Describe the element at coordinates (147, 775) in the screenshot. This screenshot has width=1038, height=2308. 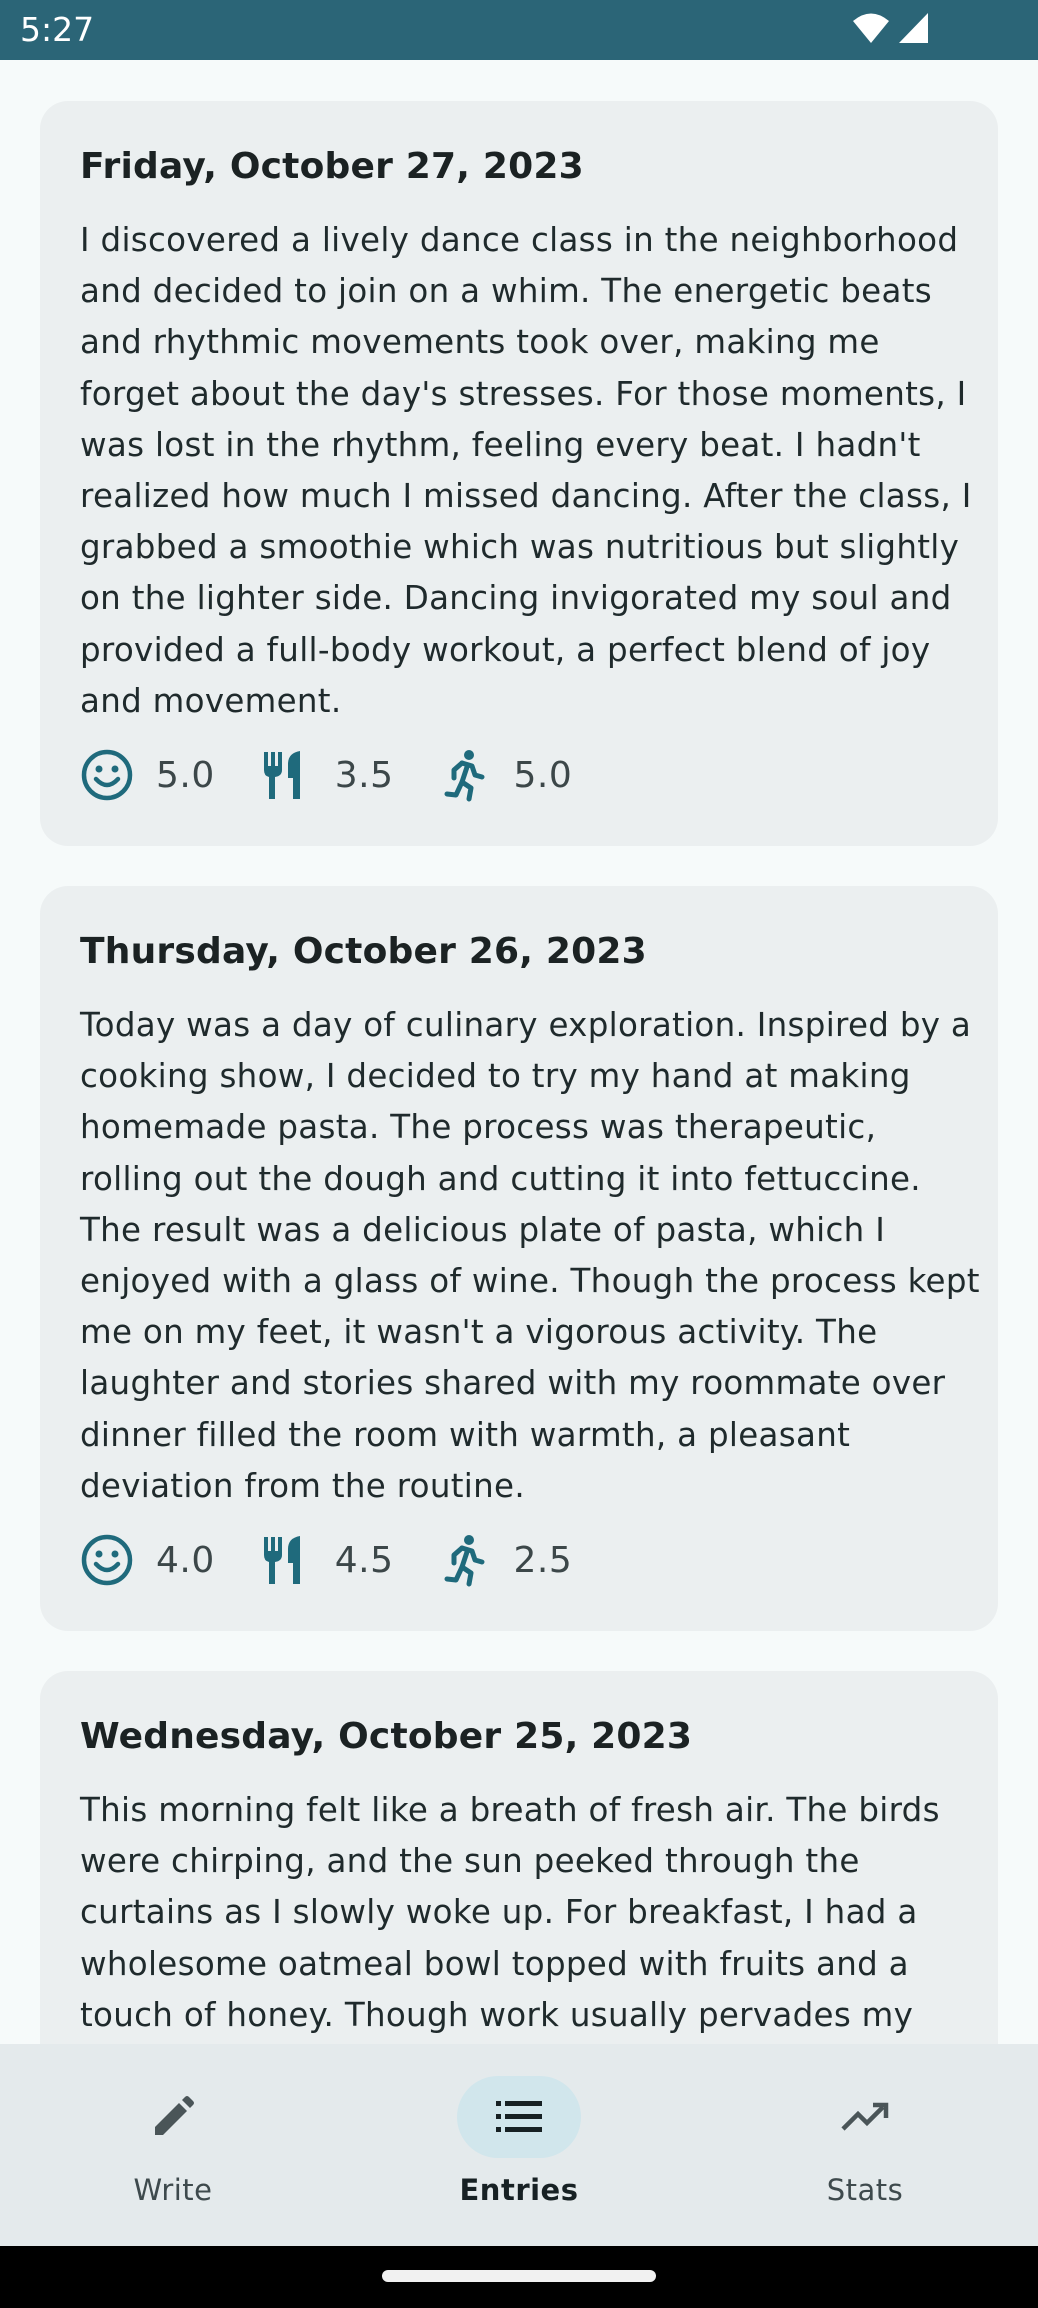
I see `mood-metric: 5.0` at that location.